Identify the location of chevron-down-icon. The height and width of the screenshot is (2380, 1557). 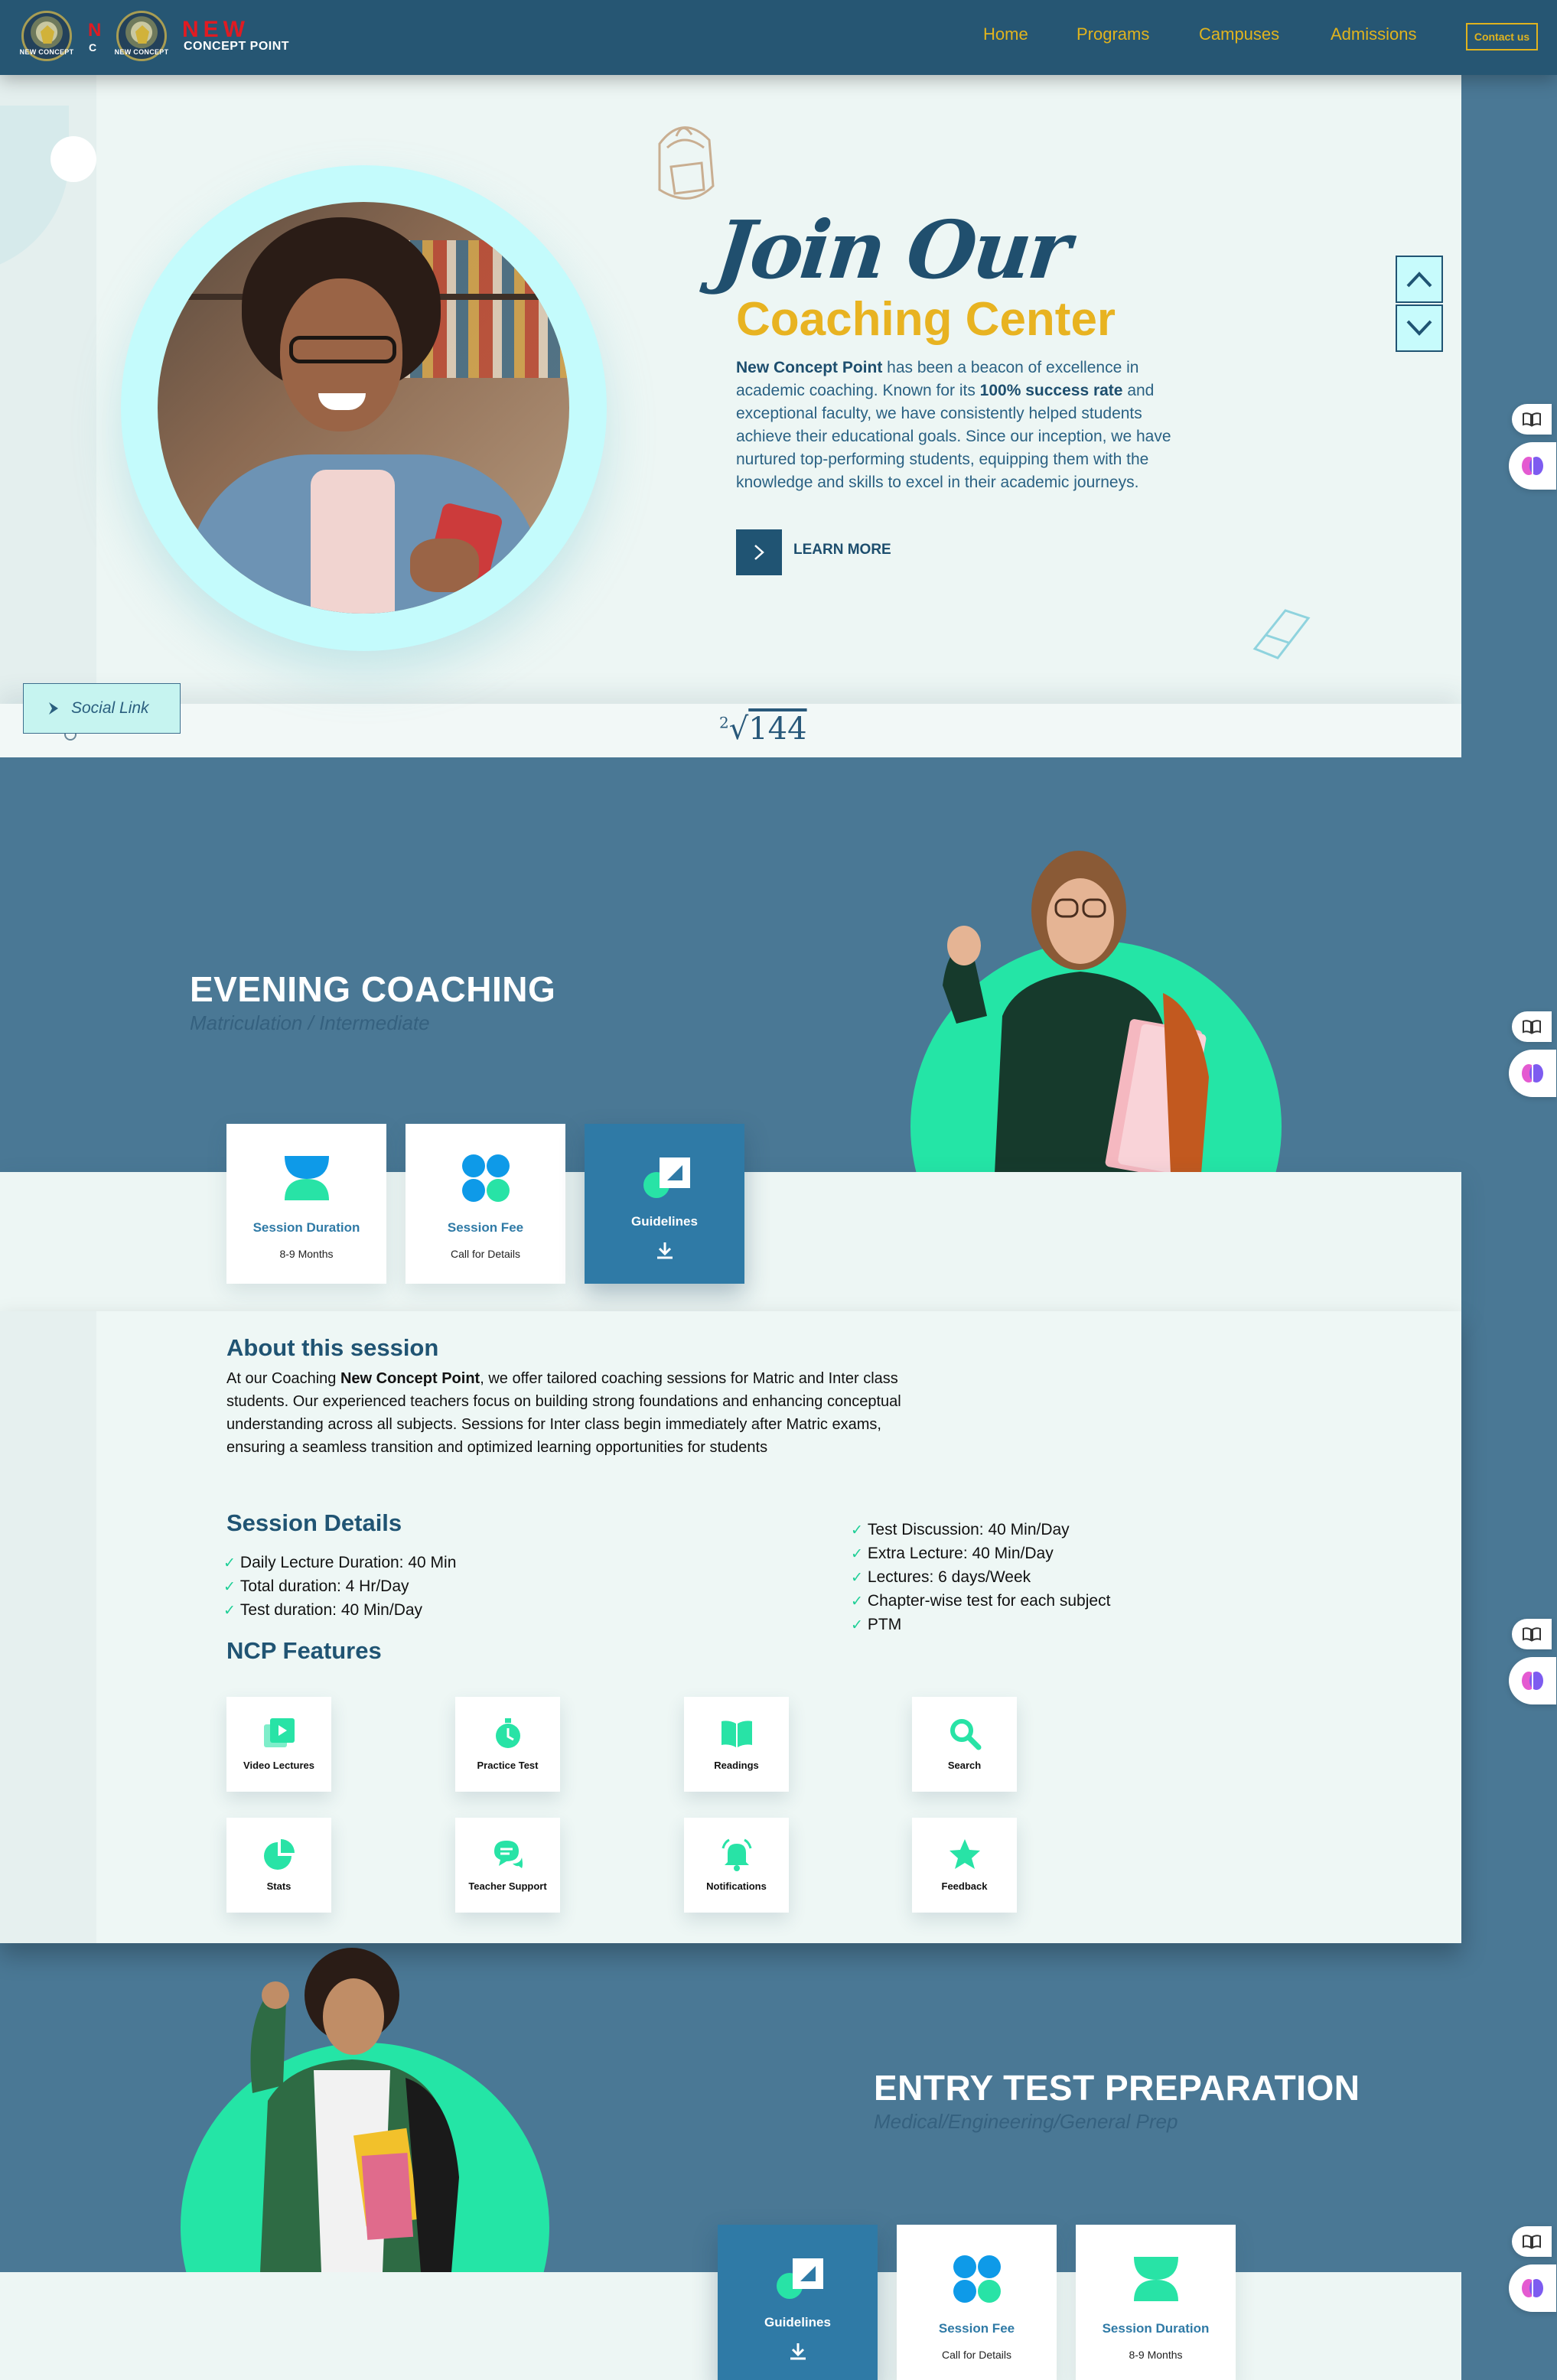
(1419, 328).